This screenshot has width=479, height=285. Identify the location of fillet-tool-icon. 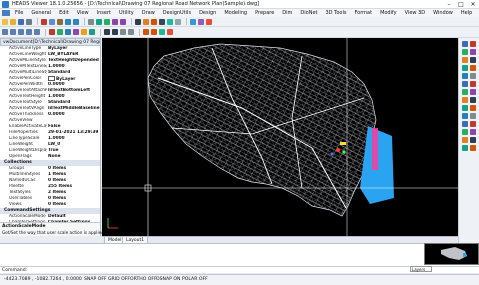
(465, 132).